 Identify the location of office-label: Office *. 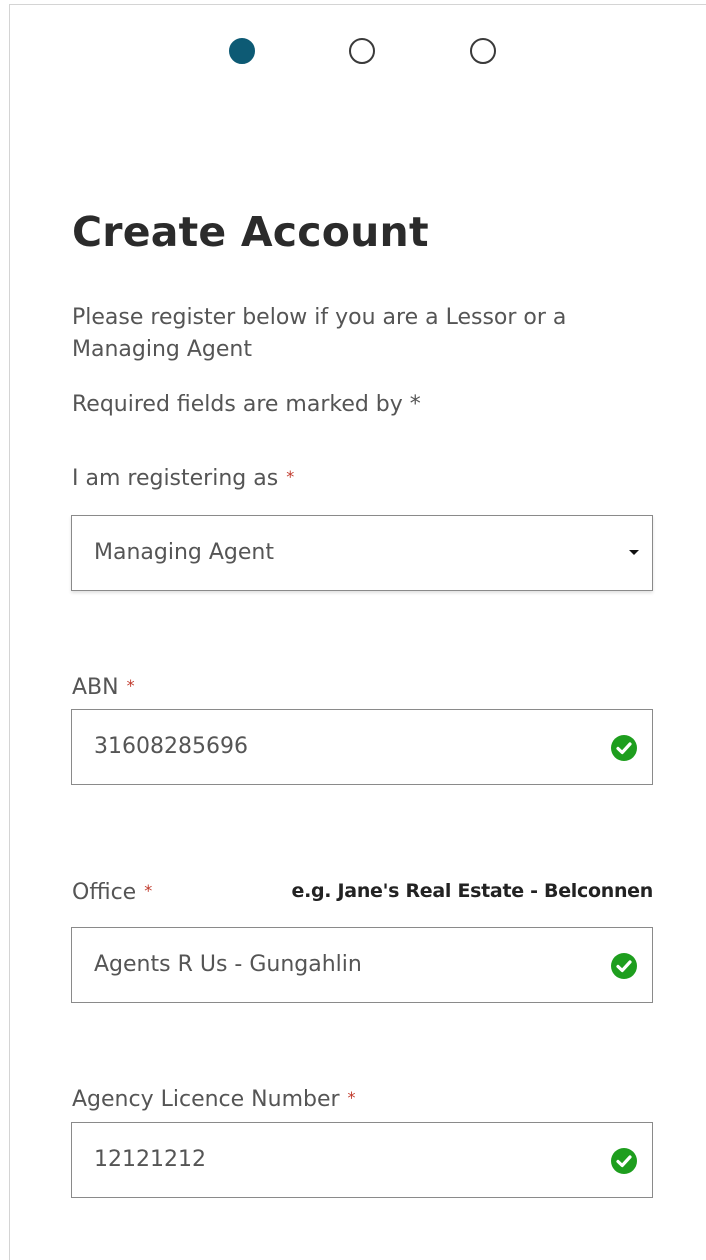
(112, 893).